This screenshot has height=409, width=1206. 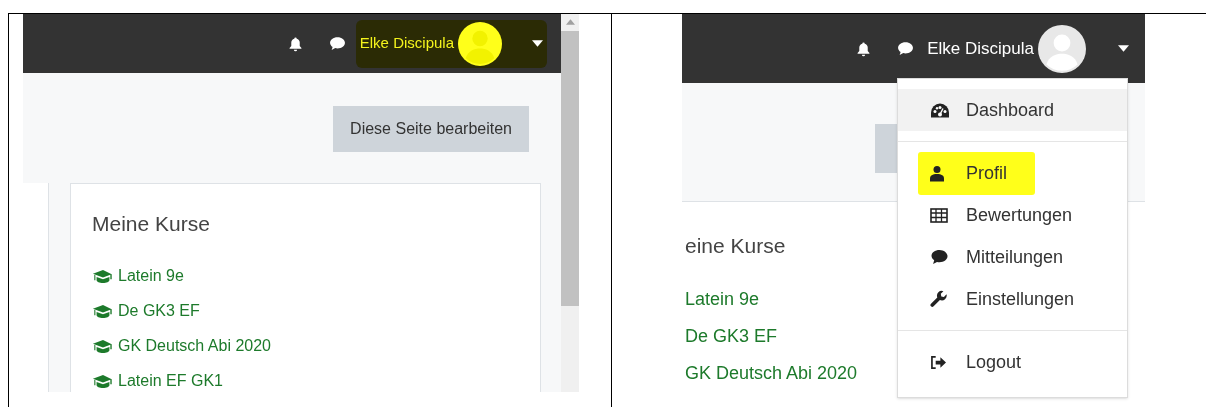 I want to click on menu-item: Einstellungen, so click(x=1012, y=299).